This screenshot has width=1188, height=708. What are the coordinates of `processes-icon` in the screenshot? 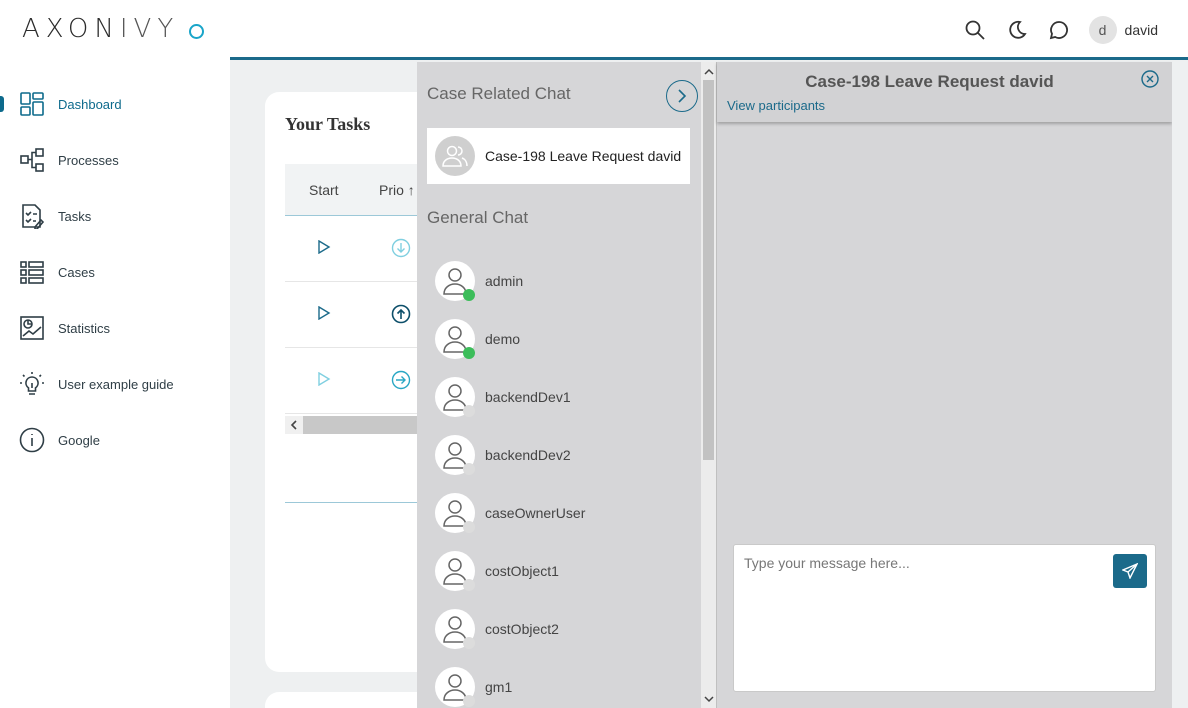 It's located at (32, 160).